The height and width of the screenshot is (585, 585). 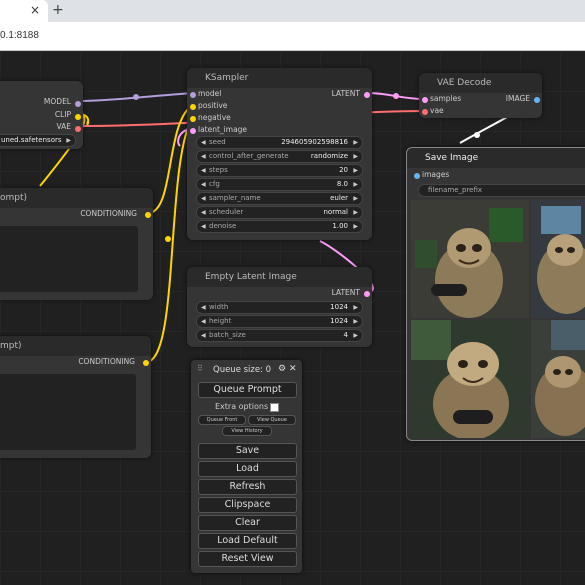 I want to click on sloth-image, so click(x=470, y=379).